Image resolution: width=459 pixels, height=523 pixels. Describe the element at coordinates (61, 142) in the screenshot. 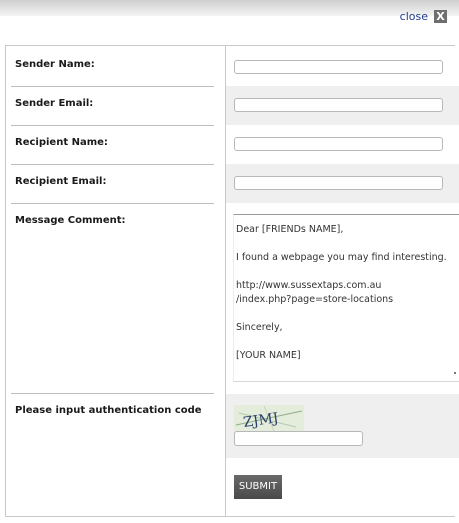

I see `recipient-name-label: Recipient Name:` at that location.